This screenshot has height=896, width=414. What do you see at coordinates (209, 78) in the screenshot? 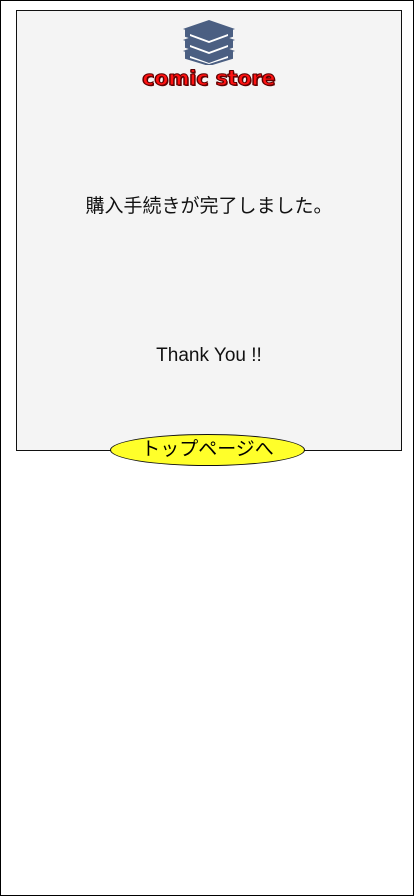
I see `brand-name: comic store` at bounding box center [209, 78].